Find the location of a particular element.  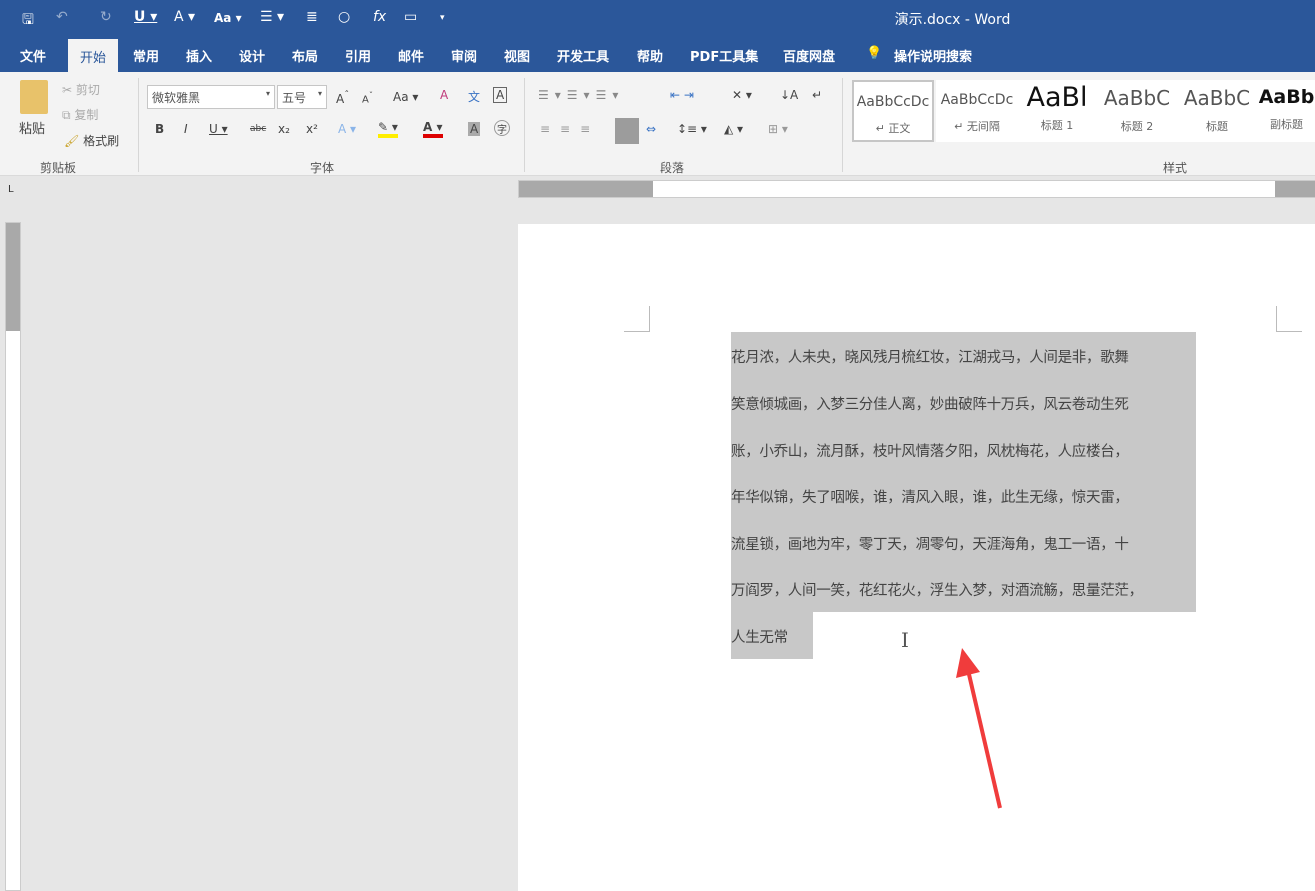

text-effects-button: A ▾ is located at coordinates (347, 129).